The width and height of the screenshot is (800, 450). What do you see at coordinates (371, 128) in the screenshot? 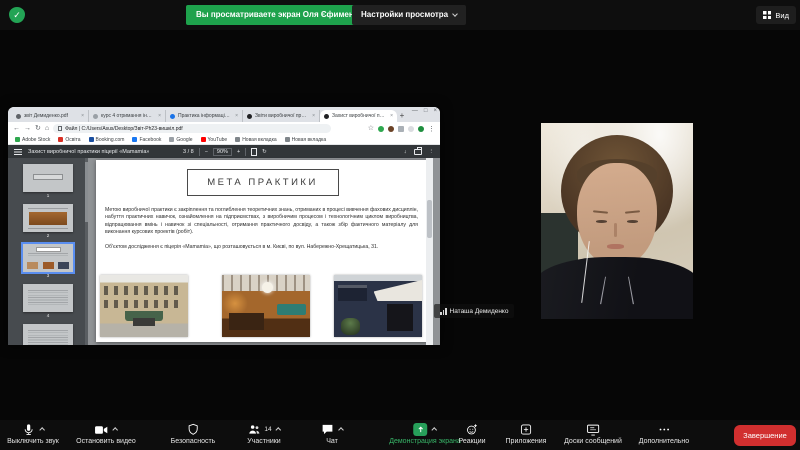
I see `bookmark-star-icon: ☆` at bounding box center [371, 128].